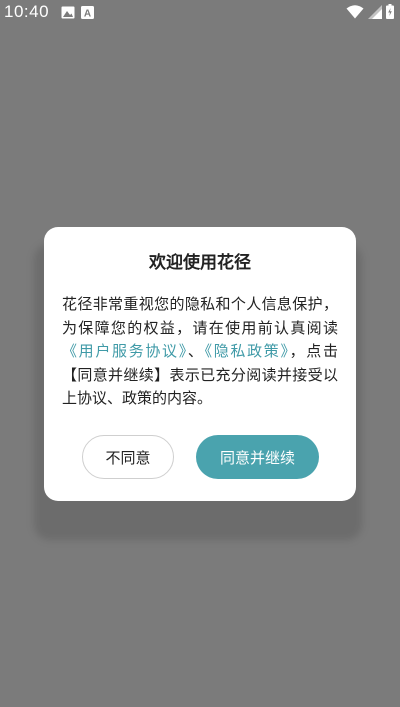  What do you see at coordinates (200, 13) in the screenshot?
I see `status-bar: 10:40 A` at bounding box center [200, 13].